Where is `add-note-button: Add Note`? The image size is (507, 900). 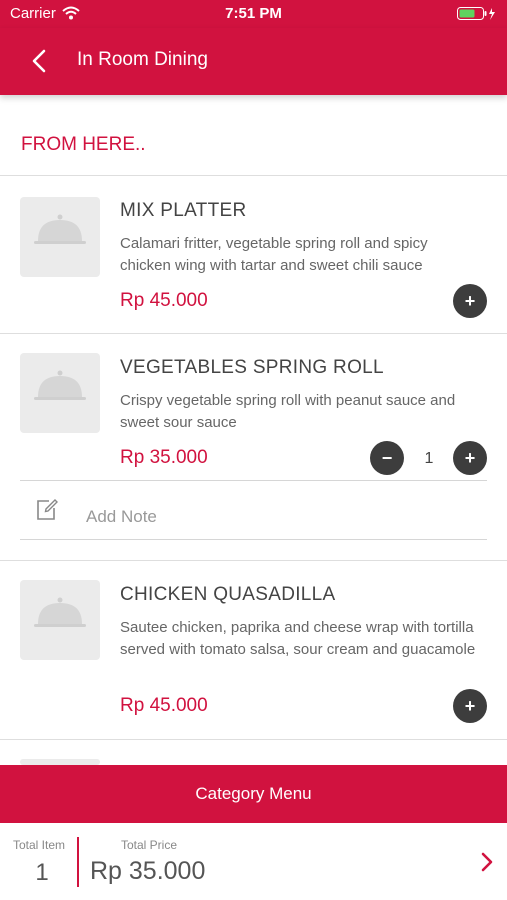 add-note-button: Add Note is located at coordinates (253, 510).